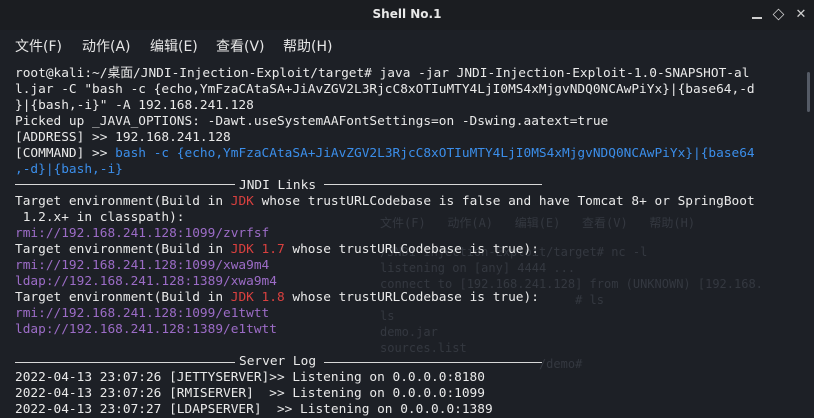 The height and width of the screenshot is (418, 814). What do you see at coordinates (257, 297) in the screenshot?
I see `jdk-version: JDK 1.8` at bounding box center [257, 297].